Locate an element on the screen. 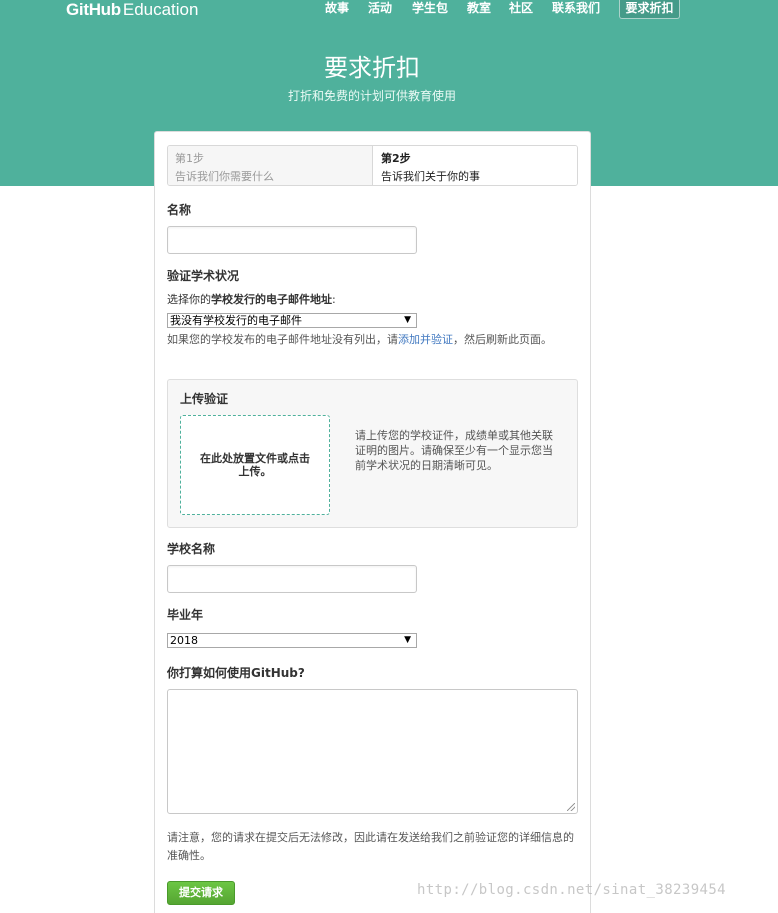 Image resolution: width=778 pixels, height=913 pixels. name-label: 名称 is located at coordinates (179, 210).